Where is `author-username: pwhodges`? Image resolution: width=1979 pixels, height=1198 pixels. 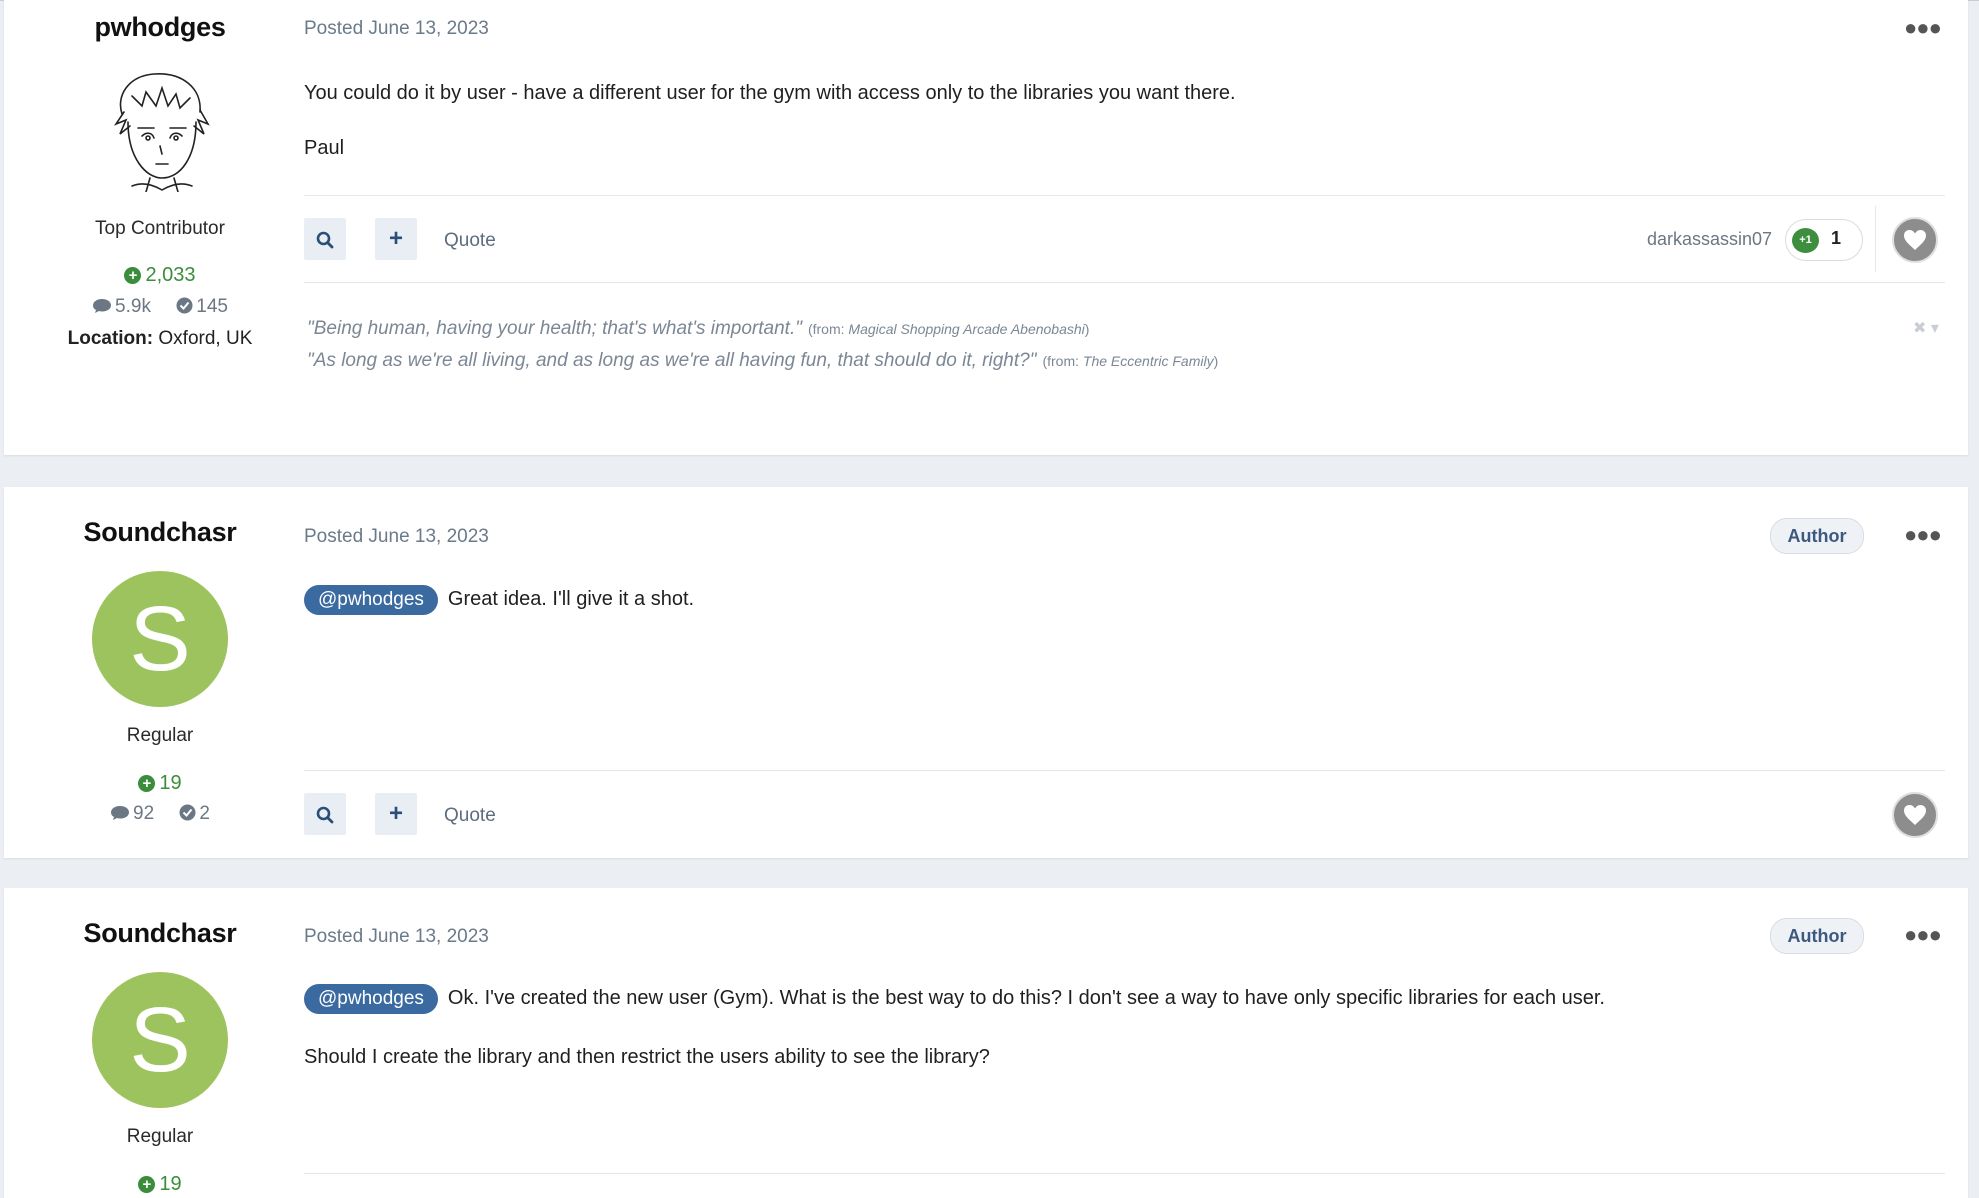 author-username: pwhodges is located at coordinates (160, 27).